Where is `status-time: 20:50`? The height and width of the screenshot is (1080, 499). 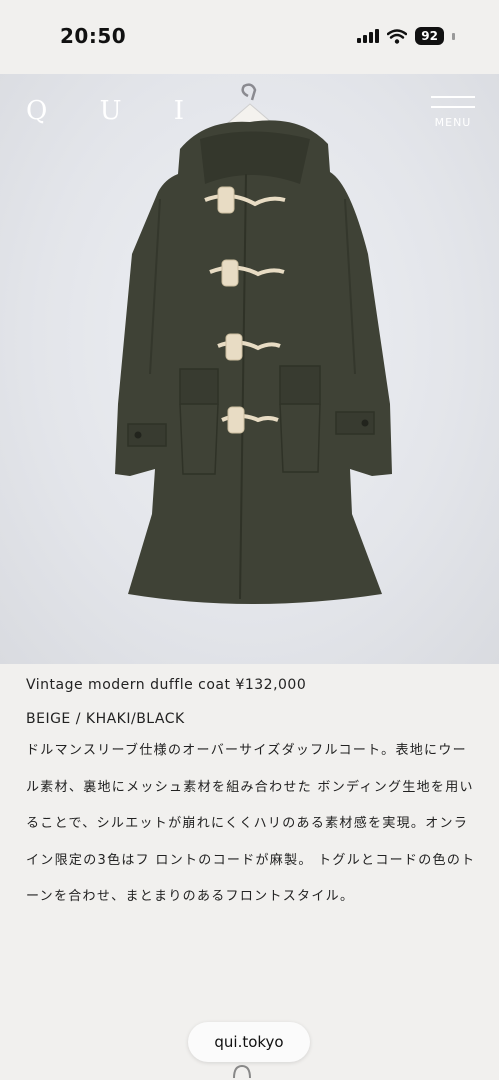 status-time: 20:50 is located at coordinates (93, 36).